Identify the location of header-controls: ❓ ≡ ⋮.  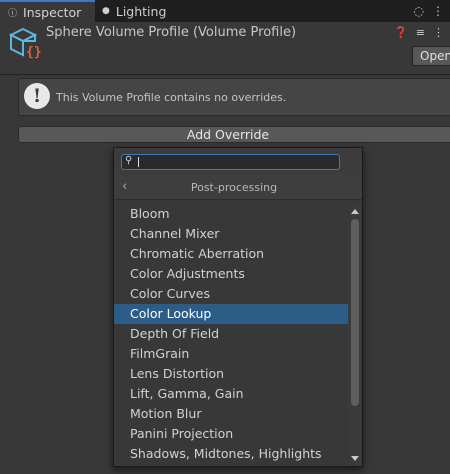
(419, 32).